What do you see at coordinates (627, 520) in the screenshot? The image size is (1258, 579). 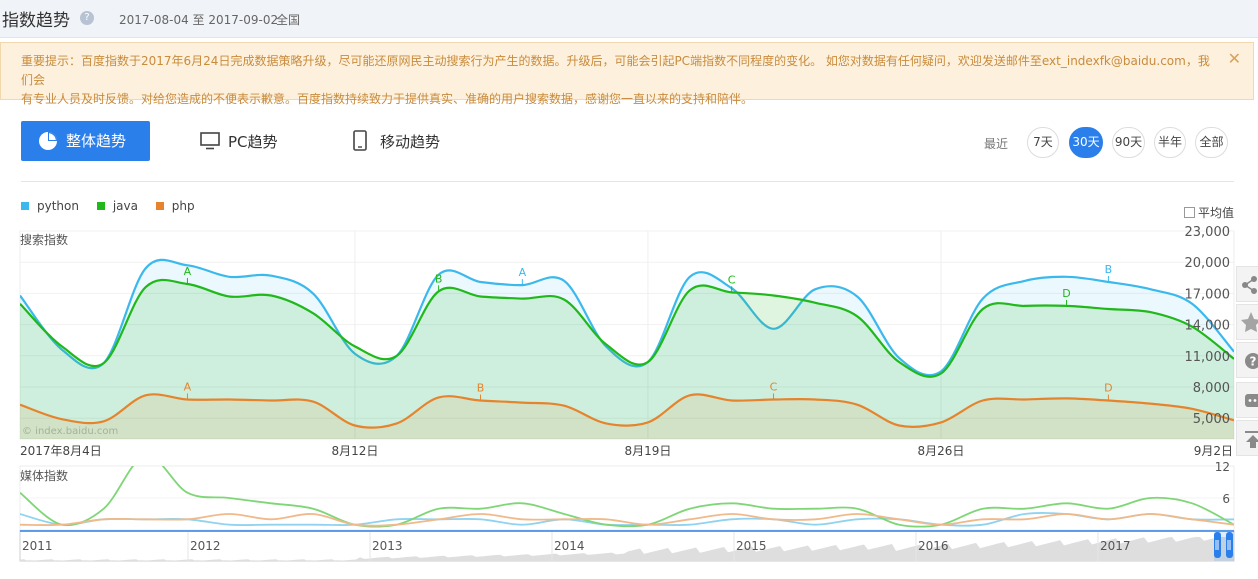 I see `media-line-php` at bounding box center [627, 520].